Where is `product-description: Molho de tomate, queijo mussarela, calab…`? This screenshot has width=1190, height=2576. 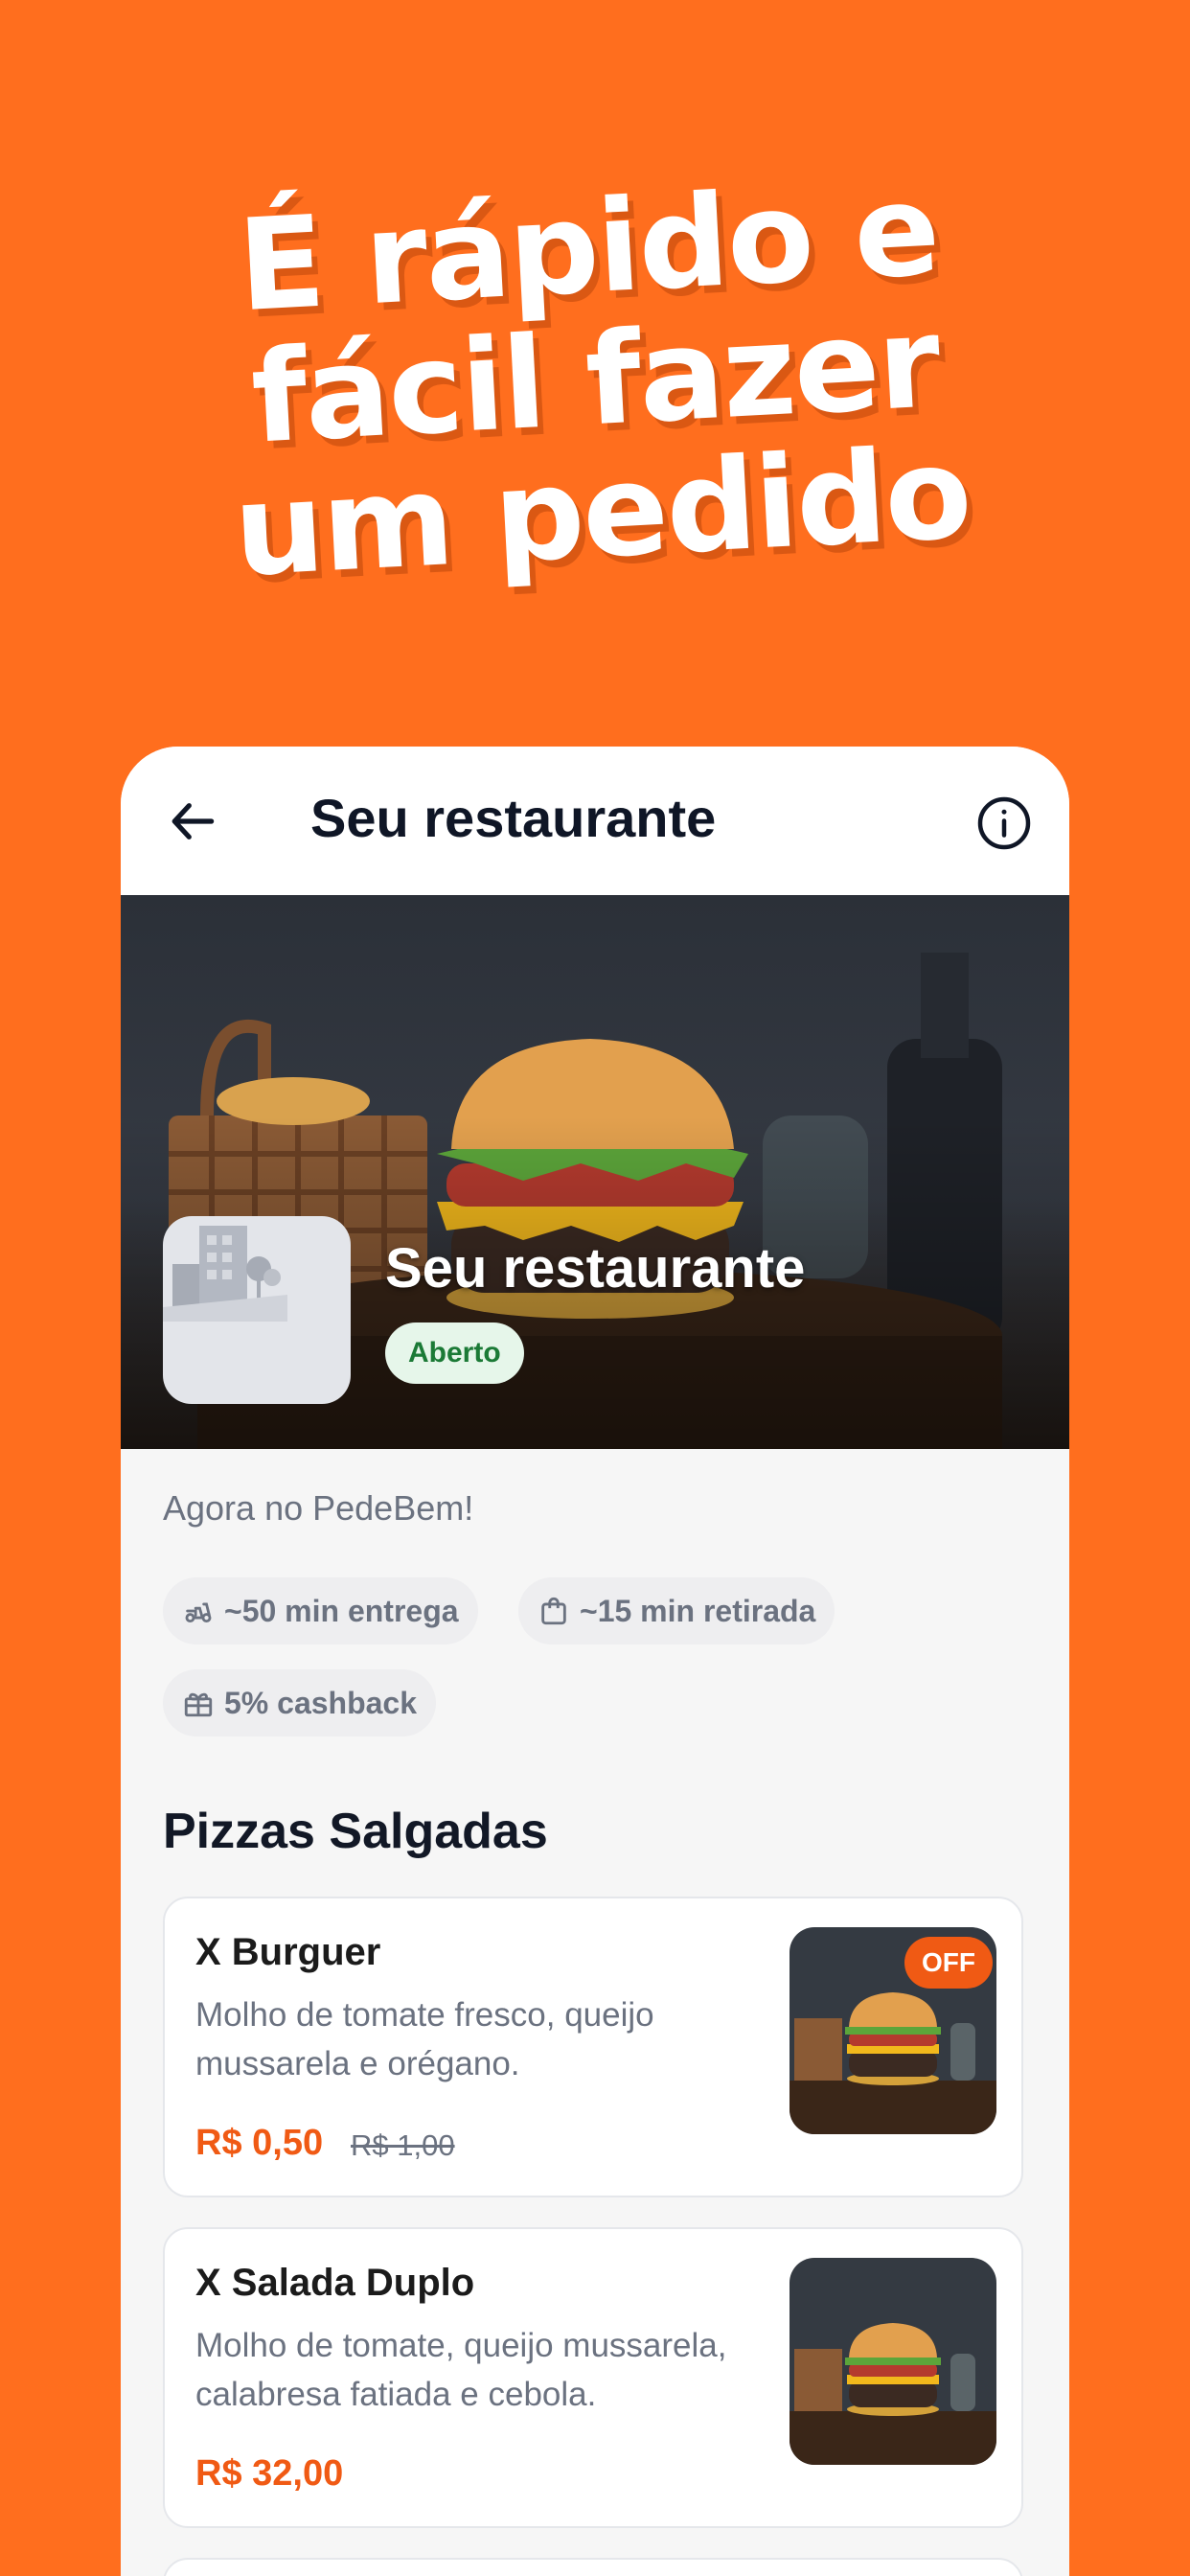 product-description: Molho de tomate, queijo mussarela, calab… is located at coordinates (461, 2370).